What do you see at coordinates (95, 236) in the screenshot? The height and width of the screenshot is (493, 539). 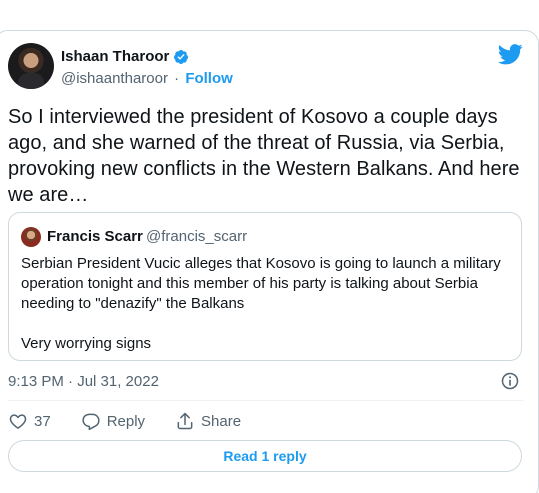 I see `quoted-author-name: Francis Scarr` at bounding box center [95, 236].